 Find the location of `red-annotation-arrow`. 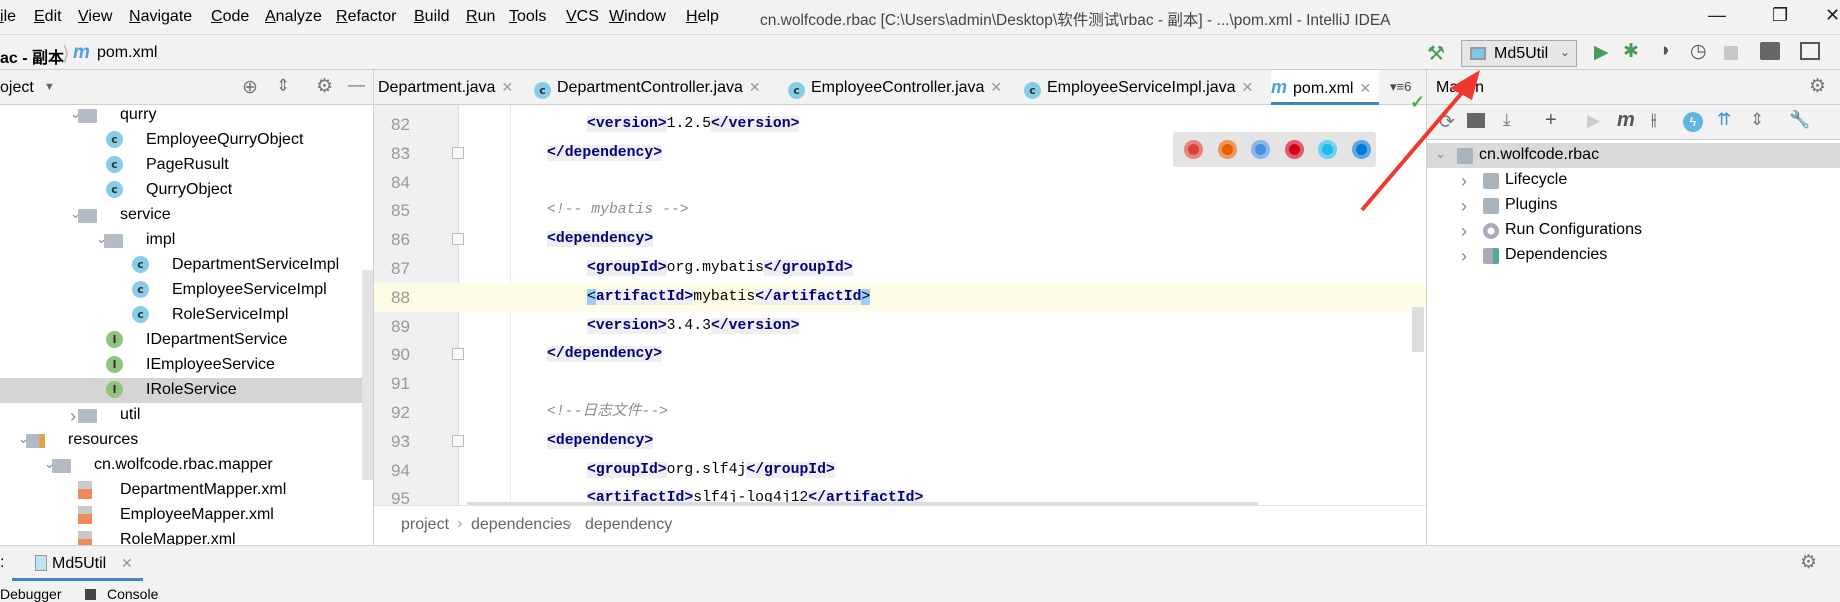

red-annotation-arrow is located at coordinates (1420, 141).